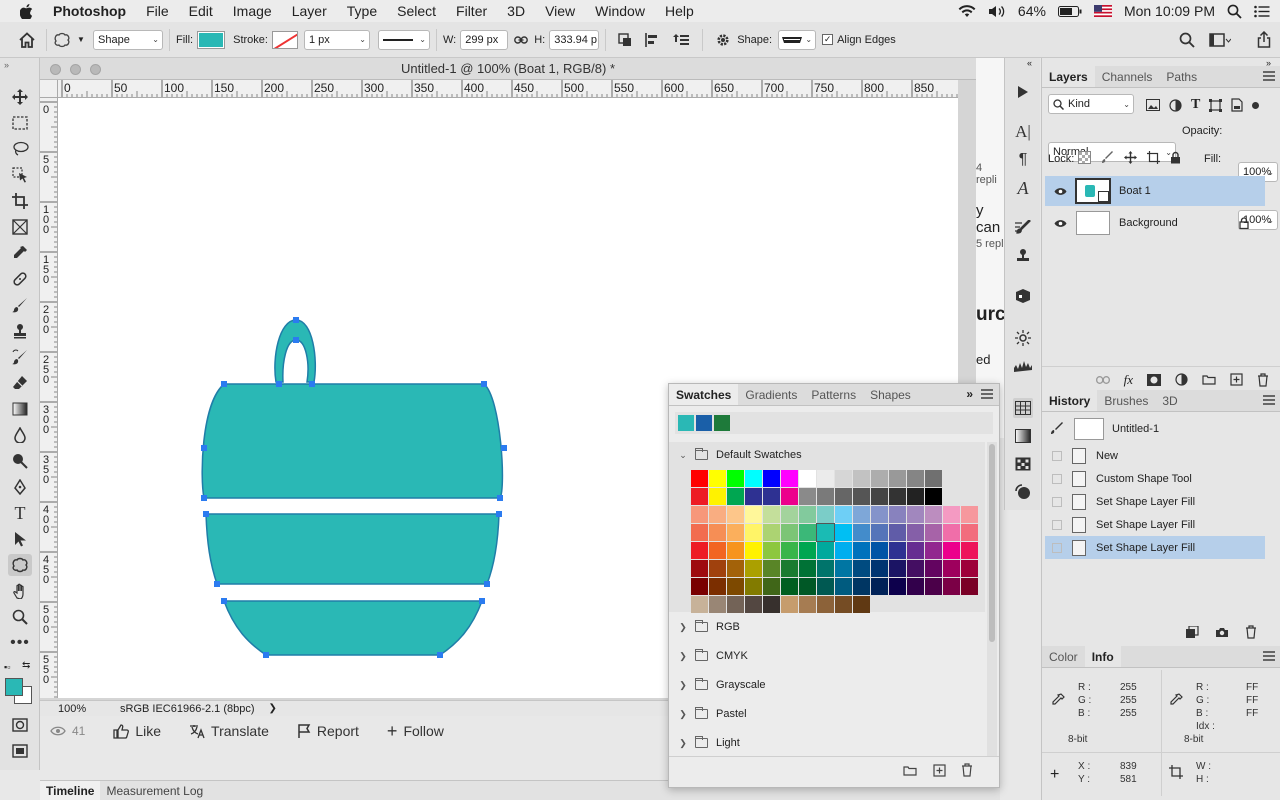  What do you see at coordinates (49, 89) in the screenshot?
I see `ruler-origin` at bounding box center [49, 89].